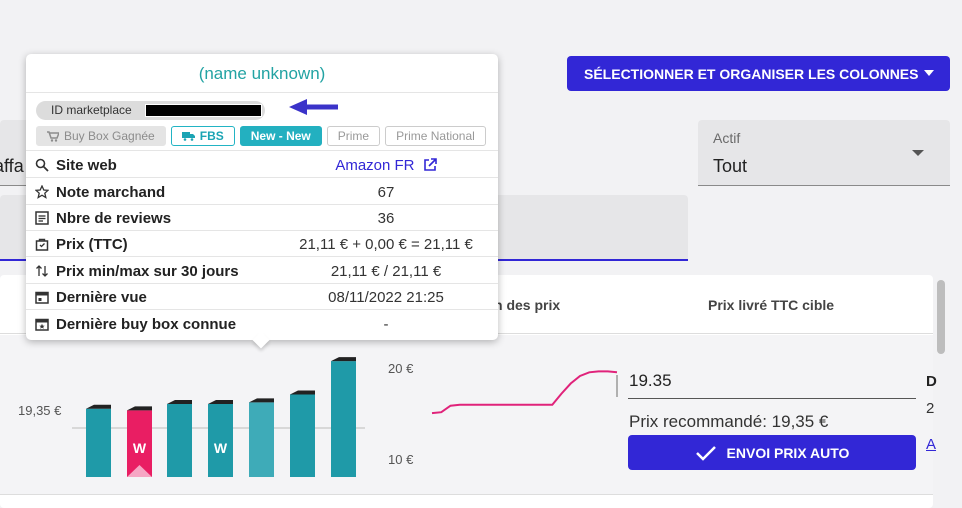 The height and width of the screenshot is (508, 962). I want to click on info-value: 67, so click(386, 192).